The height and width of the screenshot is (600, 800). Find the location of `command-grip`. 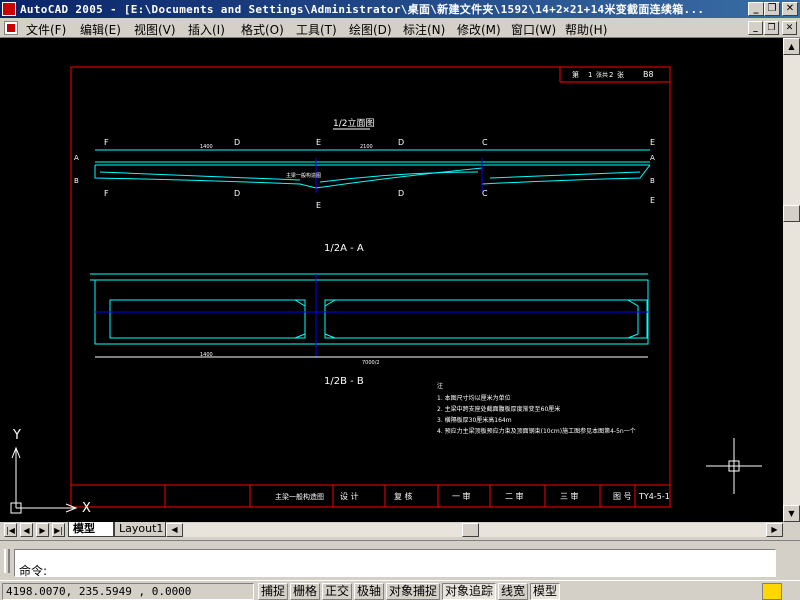

command-grip is located at coordinates (7, 561).